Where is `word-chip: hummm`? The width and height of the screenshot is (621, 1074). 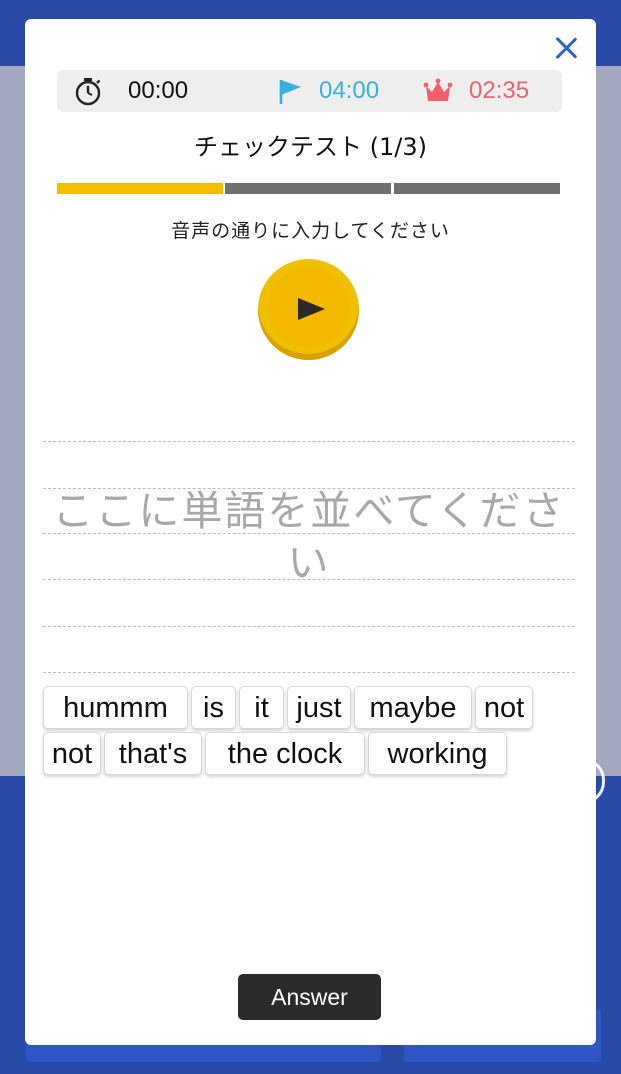
word-chip: hummm is located at coordinates (115, 707).